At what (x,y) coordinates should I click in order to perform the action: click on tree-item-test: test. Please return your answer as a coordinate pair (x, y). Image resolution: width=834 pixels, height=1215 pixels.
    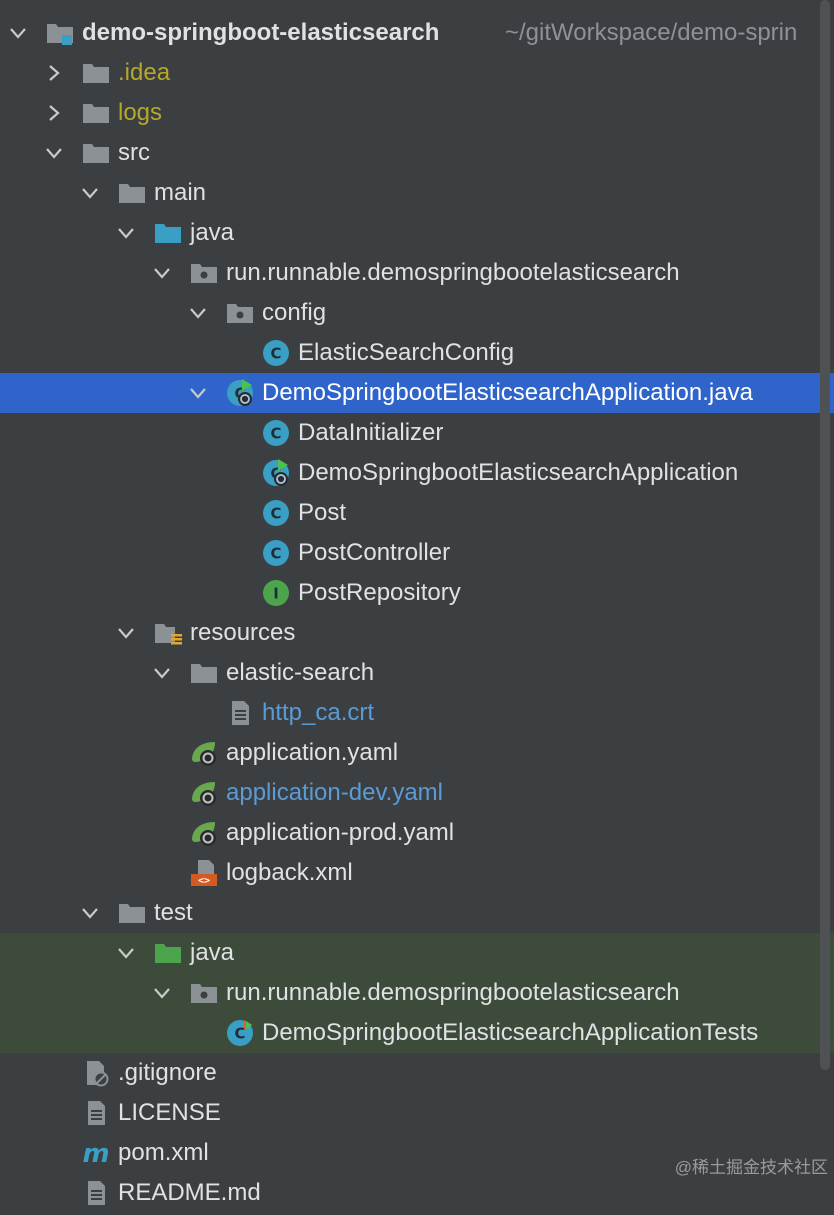
    Looking at the image, I should click on (417, 913).